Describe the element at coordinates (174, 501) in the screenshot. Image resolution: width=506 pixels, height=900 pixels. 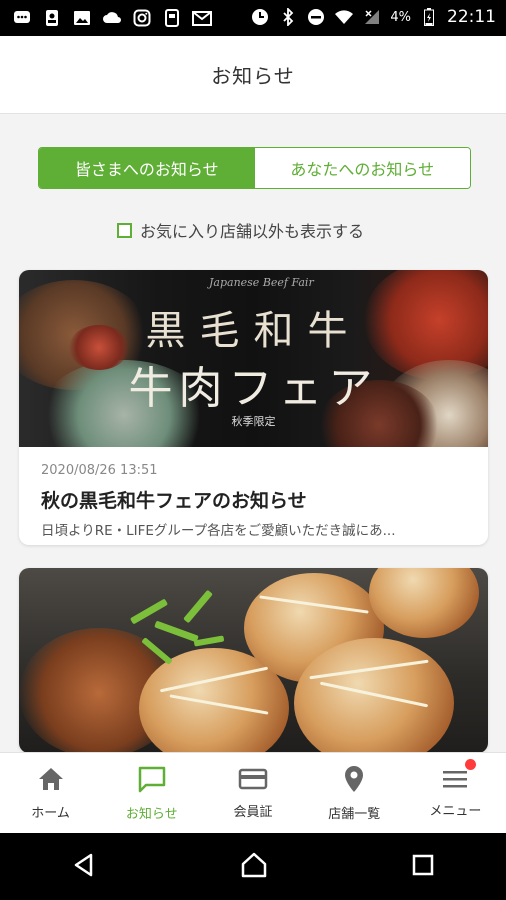
I see `notice-title: 秋の黒毛和牛フェアのお知らせ` at that location.